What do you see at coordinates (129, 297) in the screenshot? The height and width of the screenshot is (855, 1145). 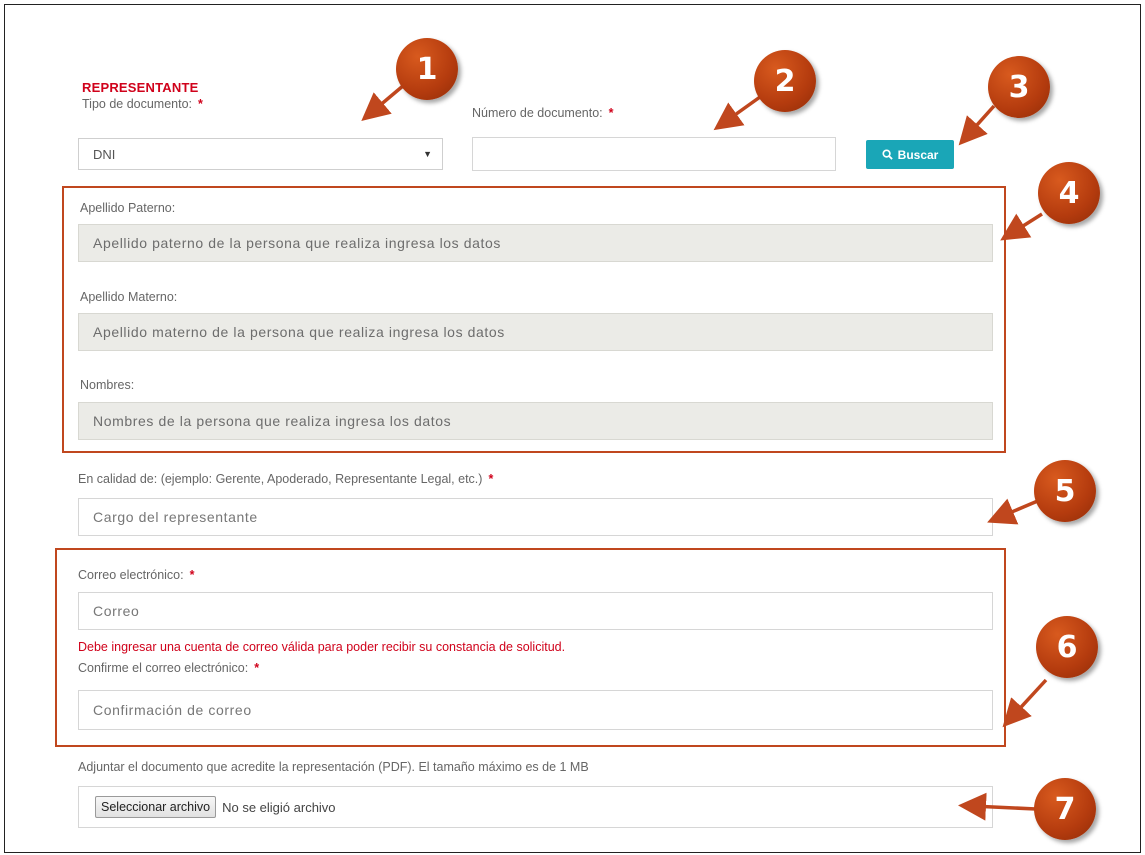 I see `apellido-materno-label: Apellido Materno:` at bounding box center [129, 297].